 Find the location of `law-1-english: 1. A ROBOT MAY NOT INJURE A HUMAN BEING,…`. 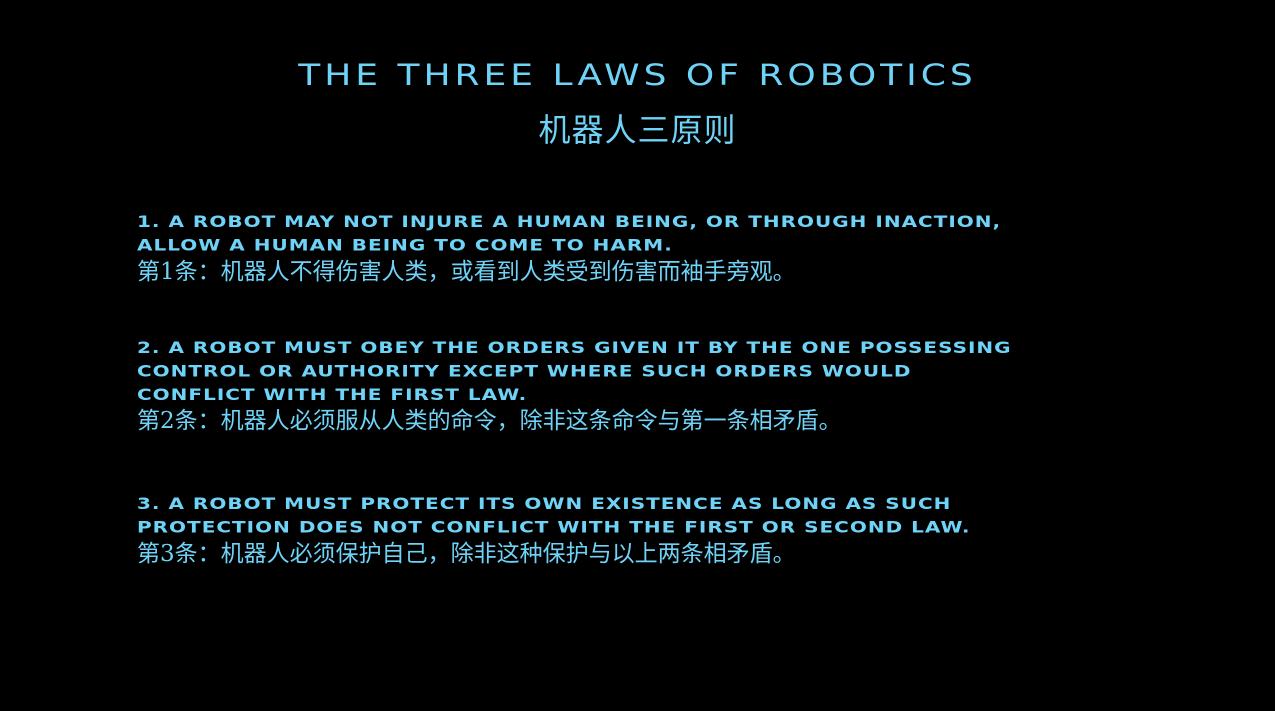

law-1-english: 1. A ROBOT MAY NOT INJURE A HUMAN BEING,… is located at coordinates (647, 233).